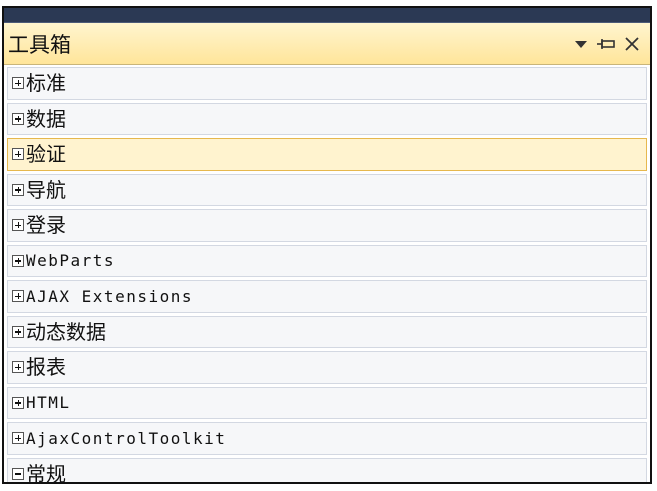  What do you see at coordinates (327, 118) in the screenshot?
I see `toolbox-category-item: 数据` at bounding box center [327, 118].